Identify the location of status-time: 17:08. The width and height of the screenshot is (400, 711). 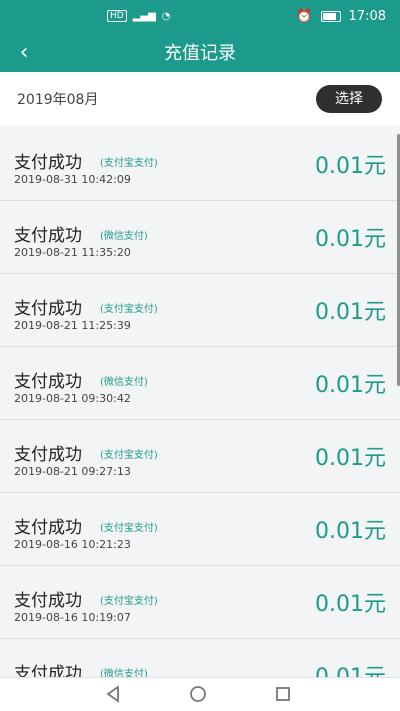
(367, 16).